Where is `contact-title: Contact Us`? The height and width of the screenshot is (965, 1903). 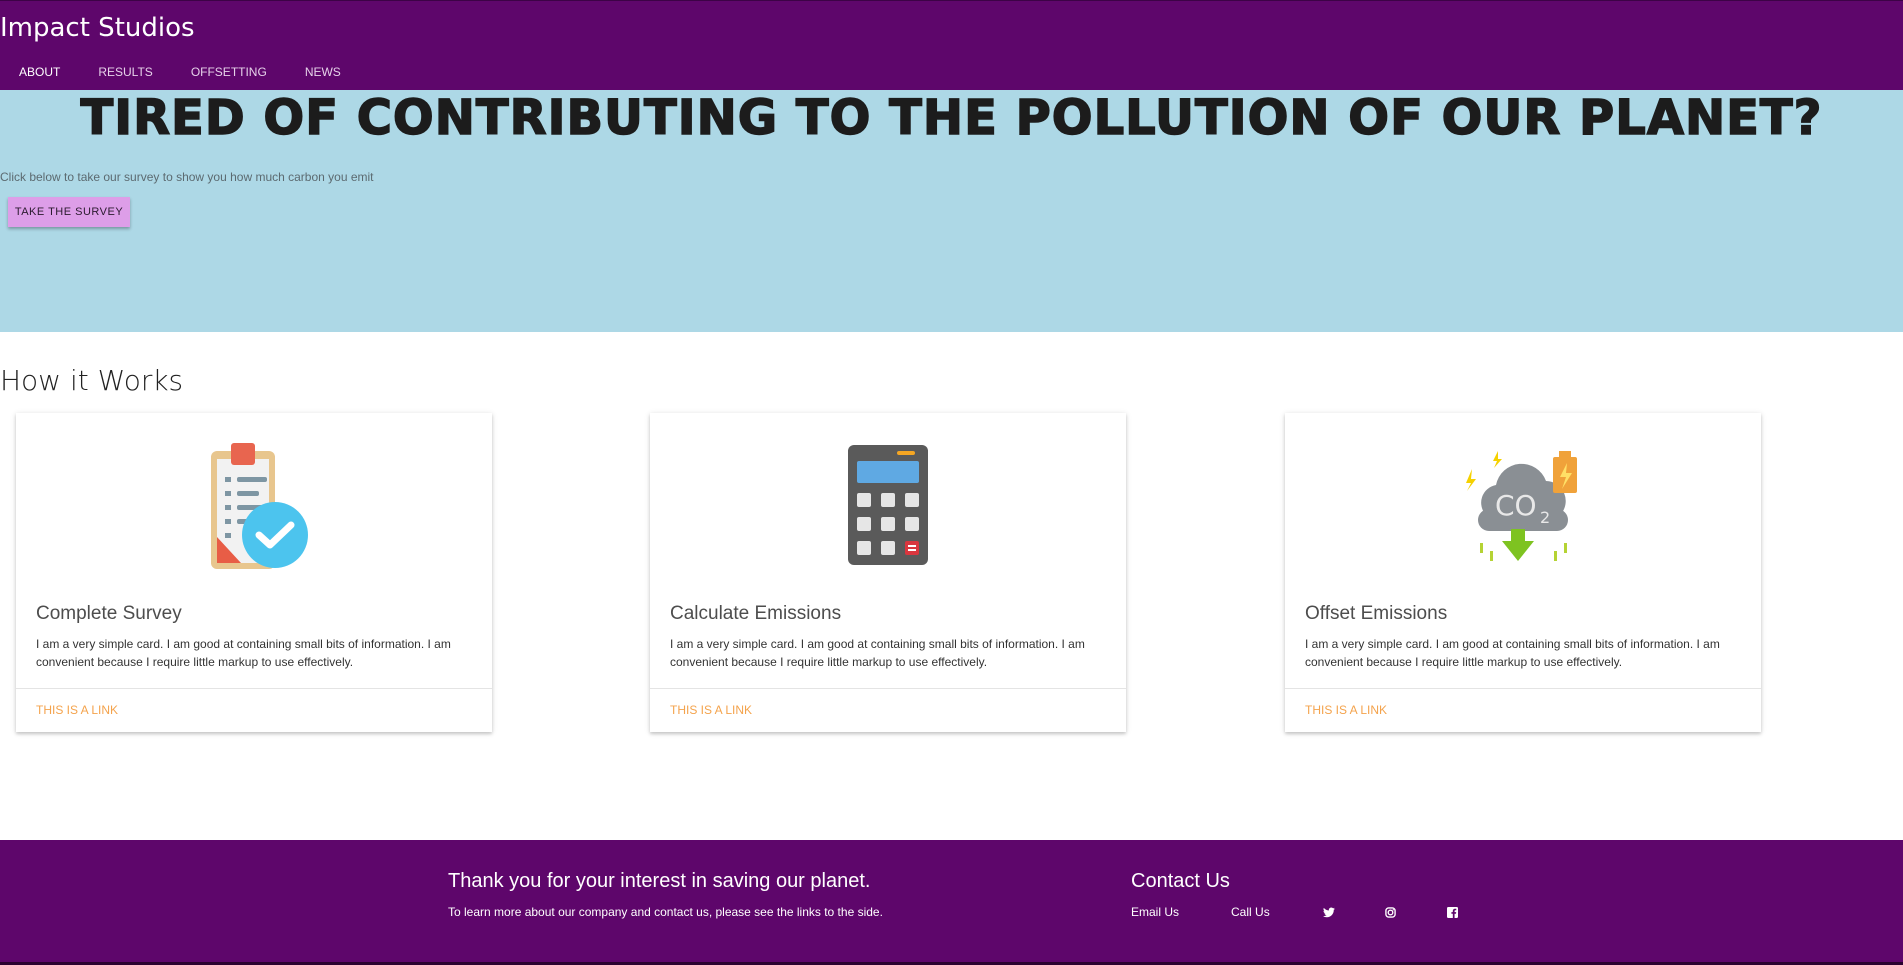 contact-title: Contact Us is located at coordinates (1180, 881).